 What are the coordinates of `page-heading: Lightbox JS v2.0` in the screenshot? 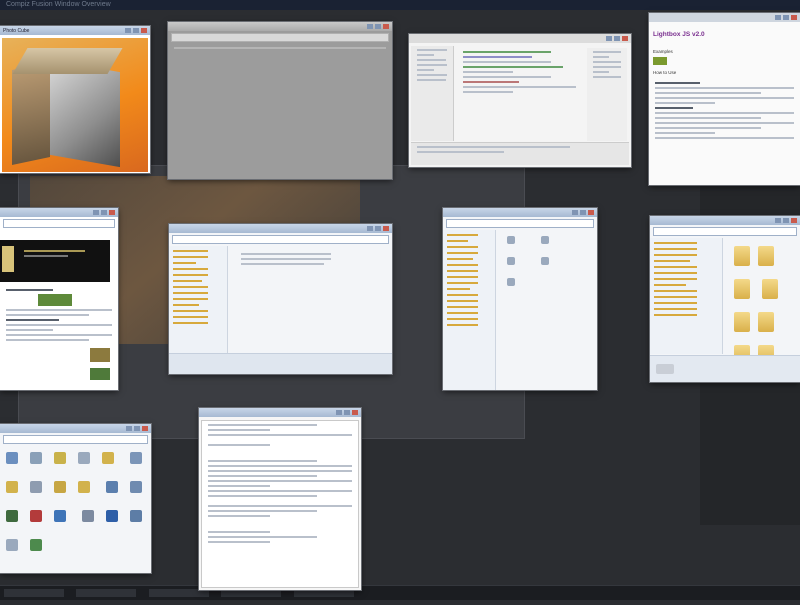 It's located at (679, 34).